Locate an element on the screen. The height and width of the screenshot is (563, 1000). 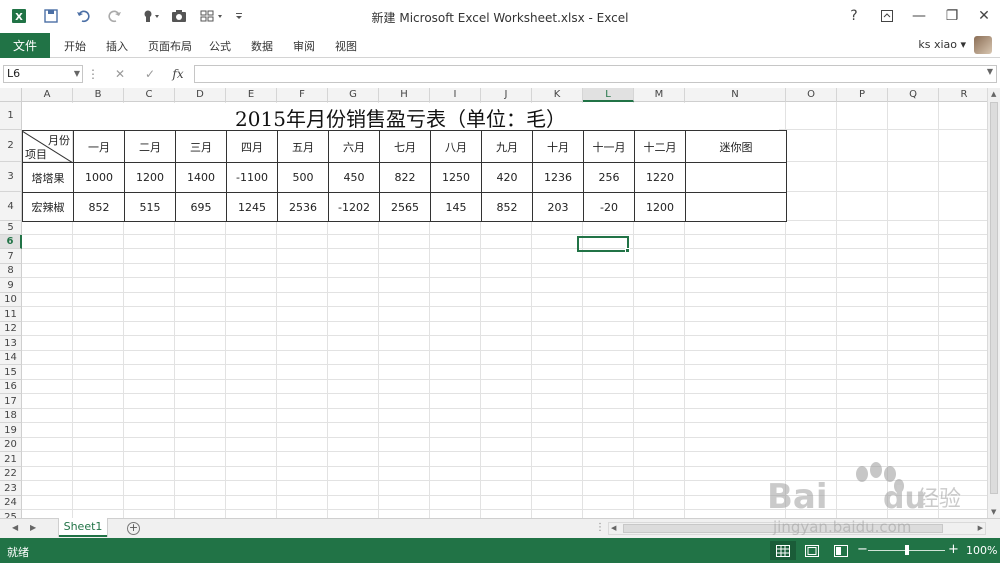
row-header-9: 9 is located at coordinates (11, 285).